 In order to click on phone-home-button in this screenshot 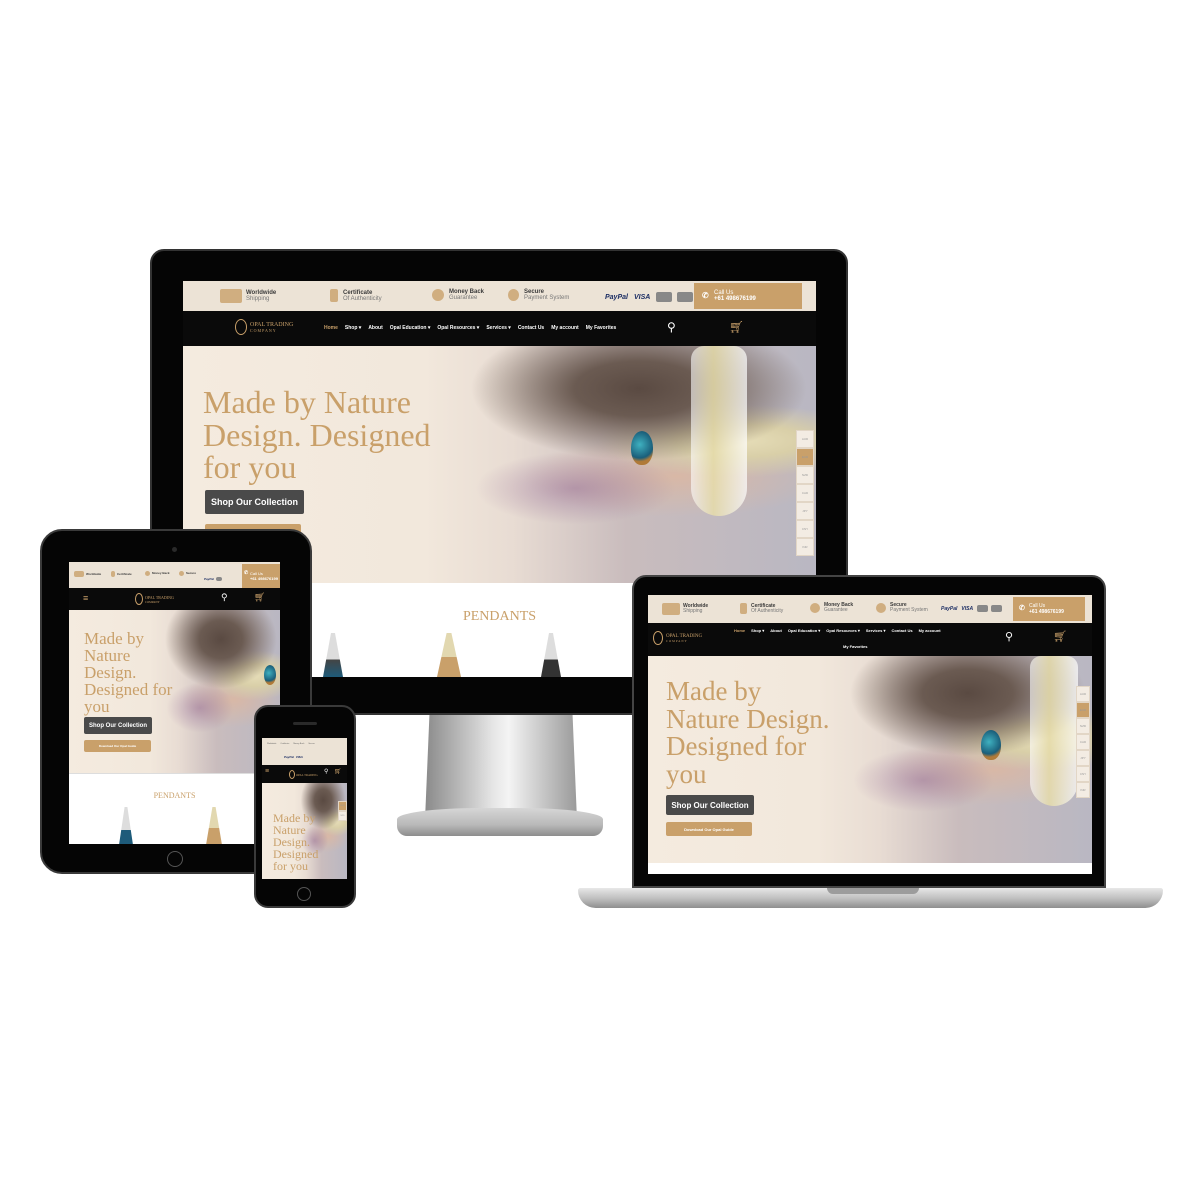, I will do `click(304, 894)`.